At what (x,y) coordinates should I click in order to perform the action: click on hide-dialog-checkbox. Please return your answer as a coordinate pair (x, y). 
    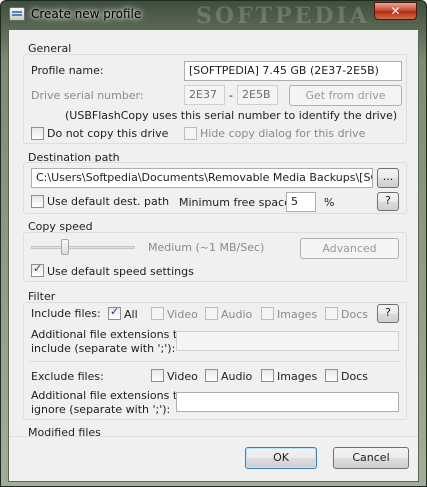
    Looking at the image, I should click on (190, 133).